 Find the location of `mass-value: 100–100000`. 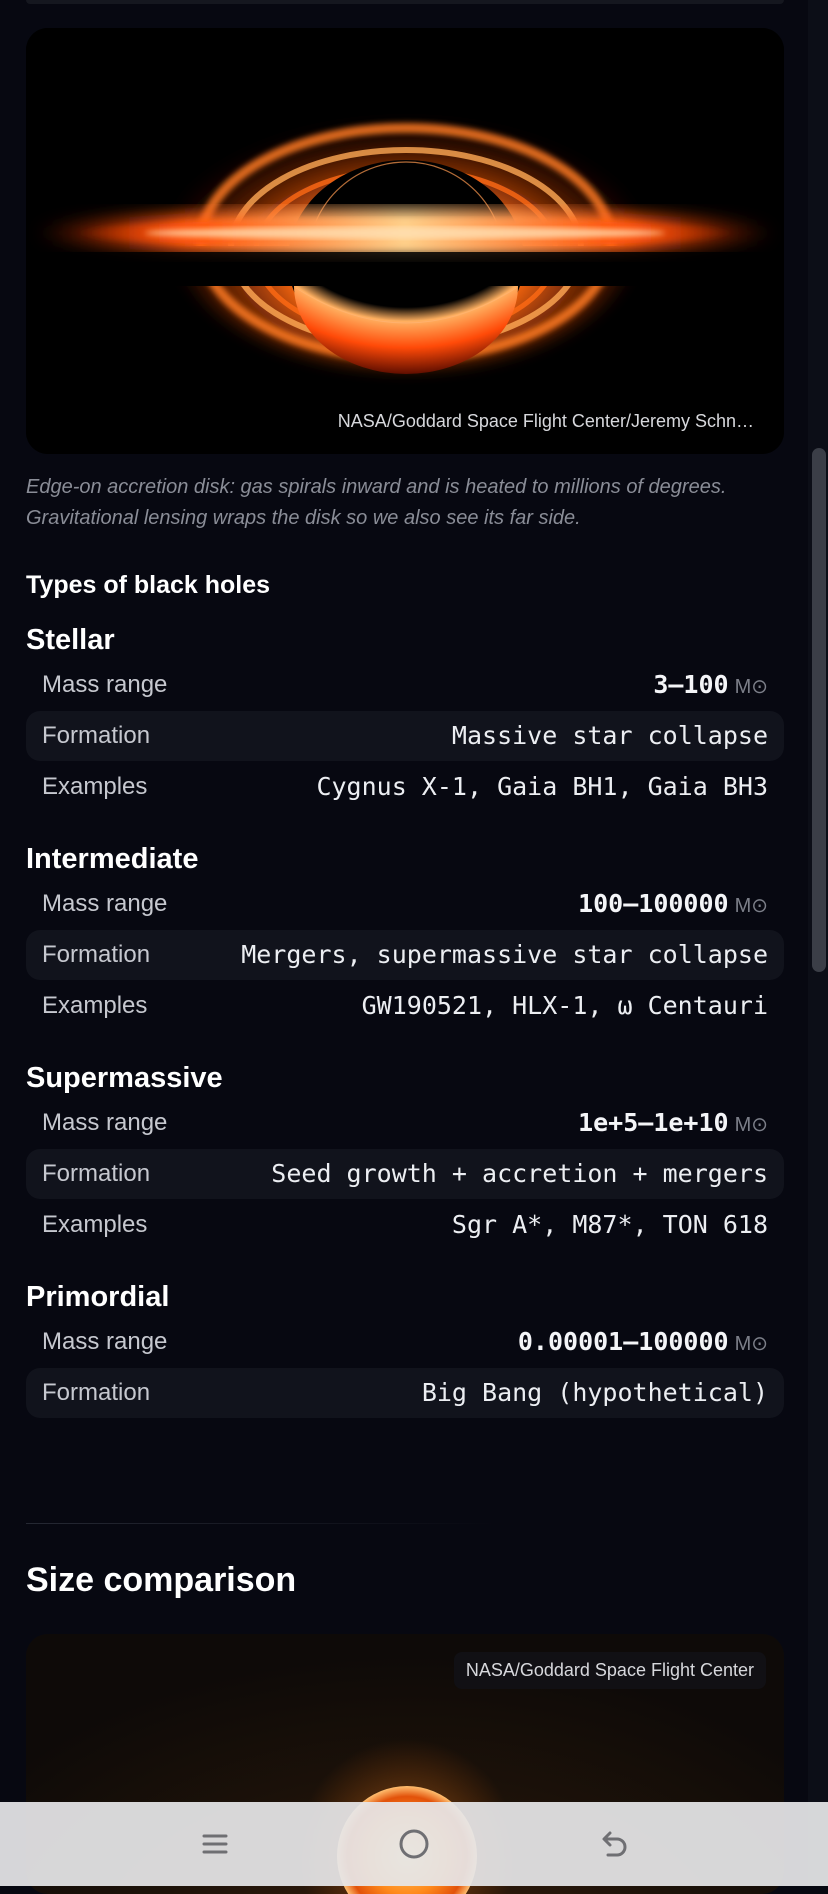

mass-value: 100–100000 is located at coordinates (653, 903).